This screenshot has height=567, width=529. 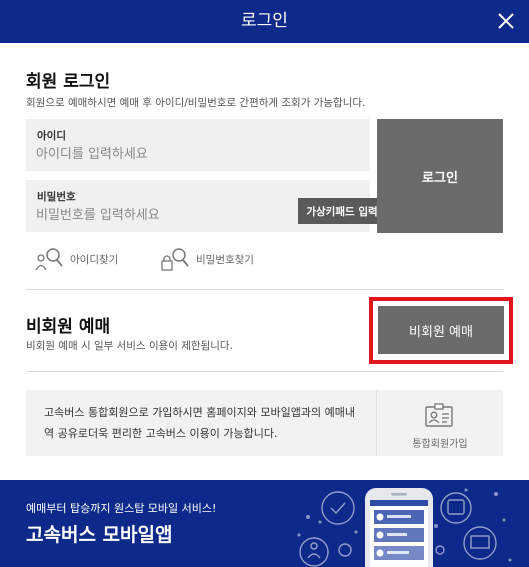 I want to click on login-button: 로그인, so click(x=440, y=176).